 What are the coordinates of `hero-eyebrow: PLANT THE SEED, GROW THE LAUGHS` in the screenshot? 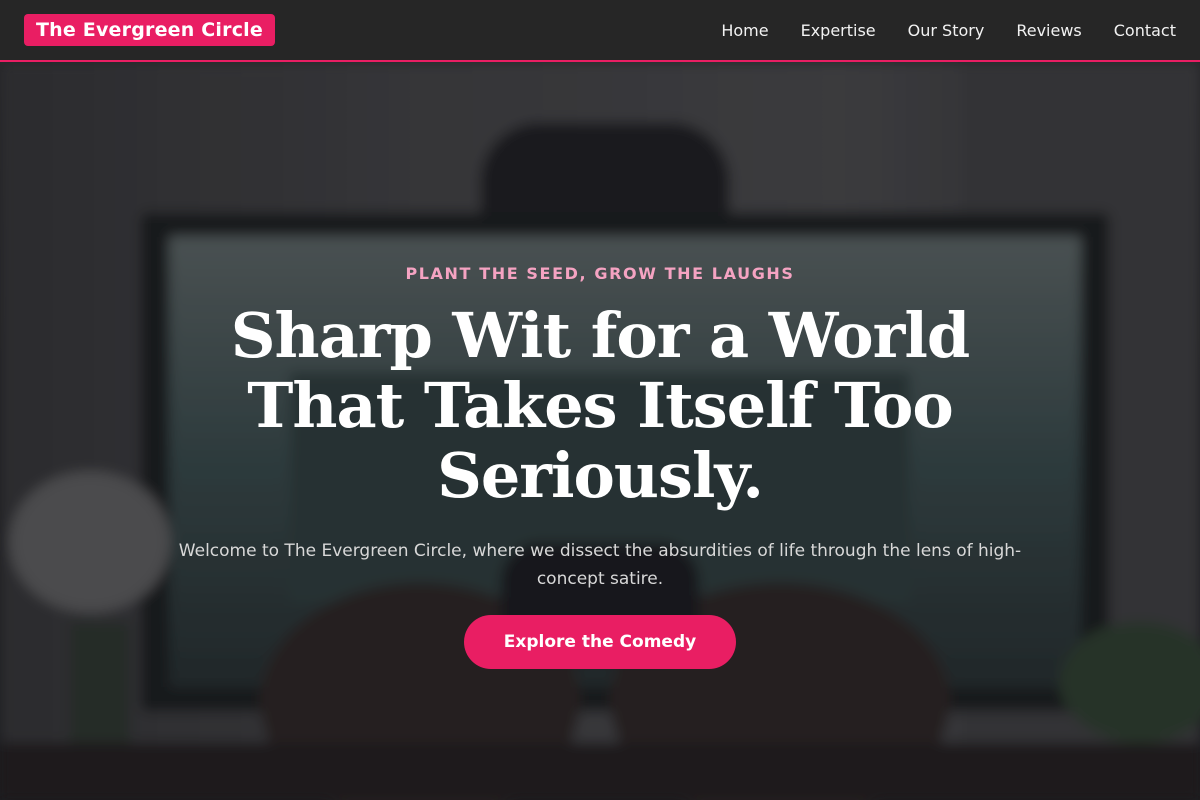 It's located at (600, 273).